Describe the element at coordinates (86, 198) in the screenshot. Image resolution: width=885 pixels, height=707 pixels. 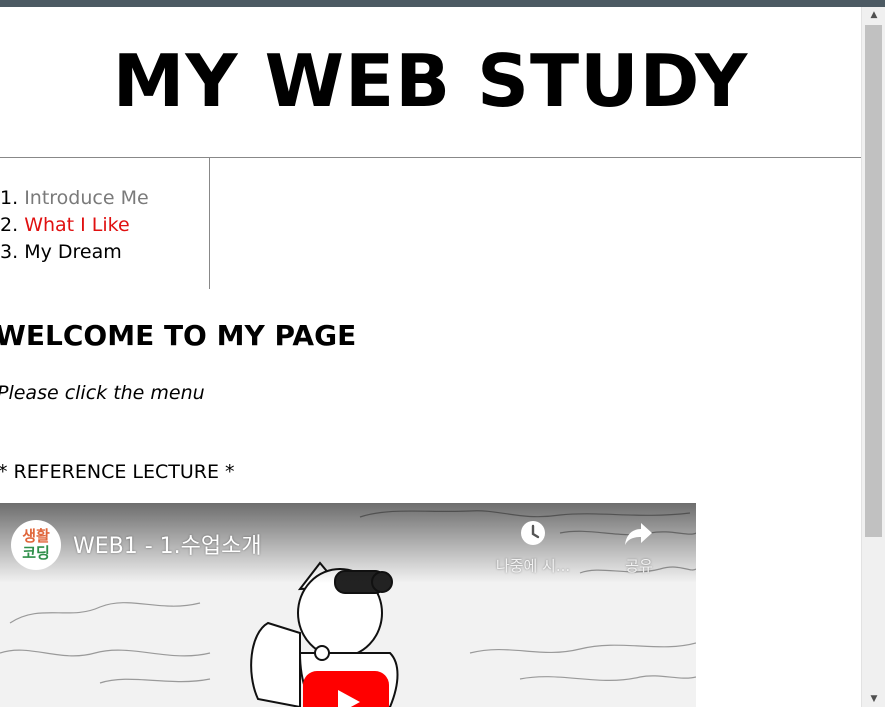
I see `nav-link-introduce-me: Introduce Me` at that location.